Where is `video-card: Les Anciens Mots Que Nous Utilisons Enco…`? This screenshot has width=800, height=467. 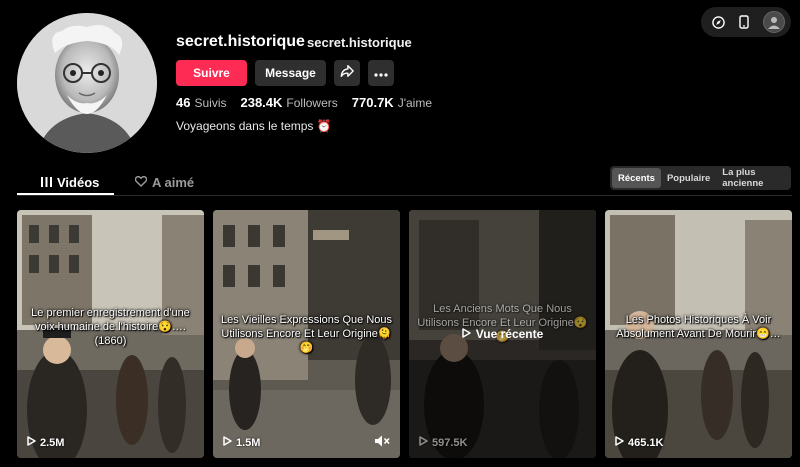 video-card: Les Anciens Mots Que Nous Utilisons Enco… is located at coordinates (502, 334).